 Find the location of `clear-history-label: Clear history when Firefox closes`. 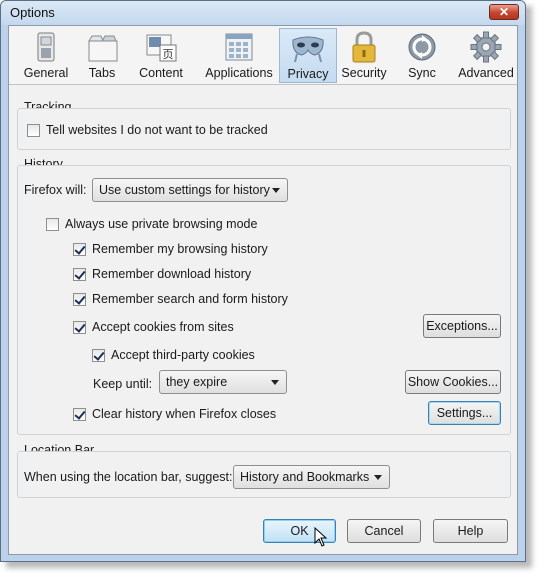

clear-history-label: Clear history when Firefox closes is located at coordinates (184, 414).